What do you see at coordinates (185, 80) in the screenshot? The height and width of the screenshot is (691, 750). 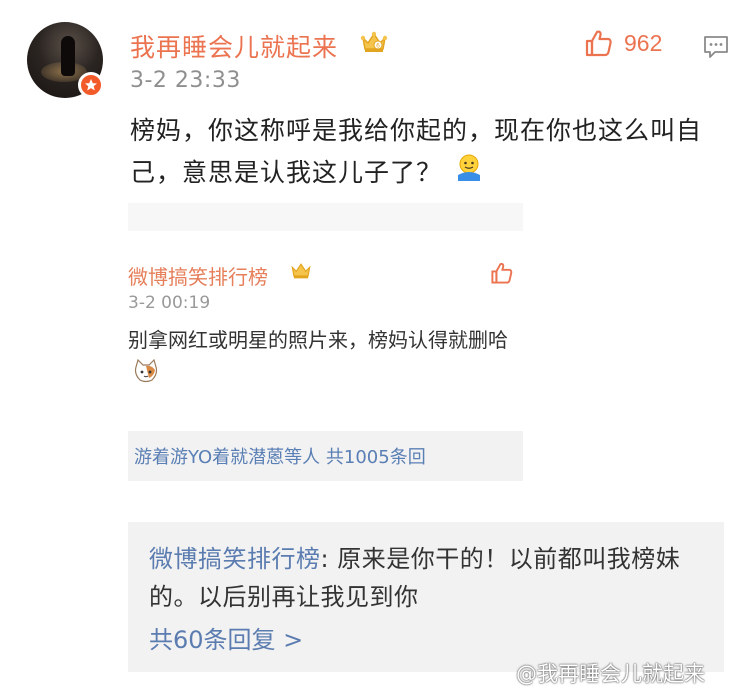 I see `timestamp: 3-2 23:33` at bounding box center [185, 80].